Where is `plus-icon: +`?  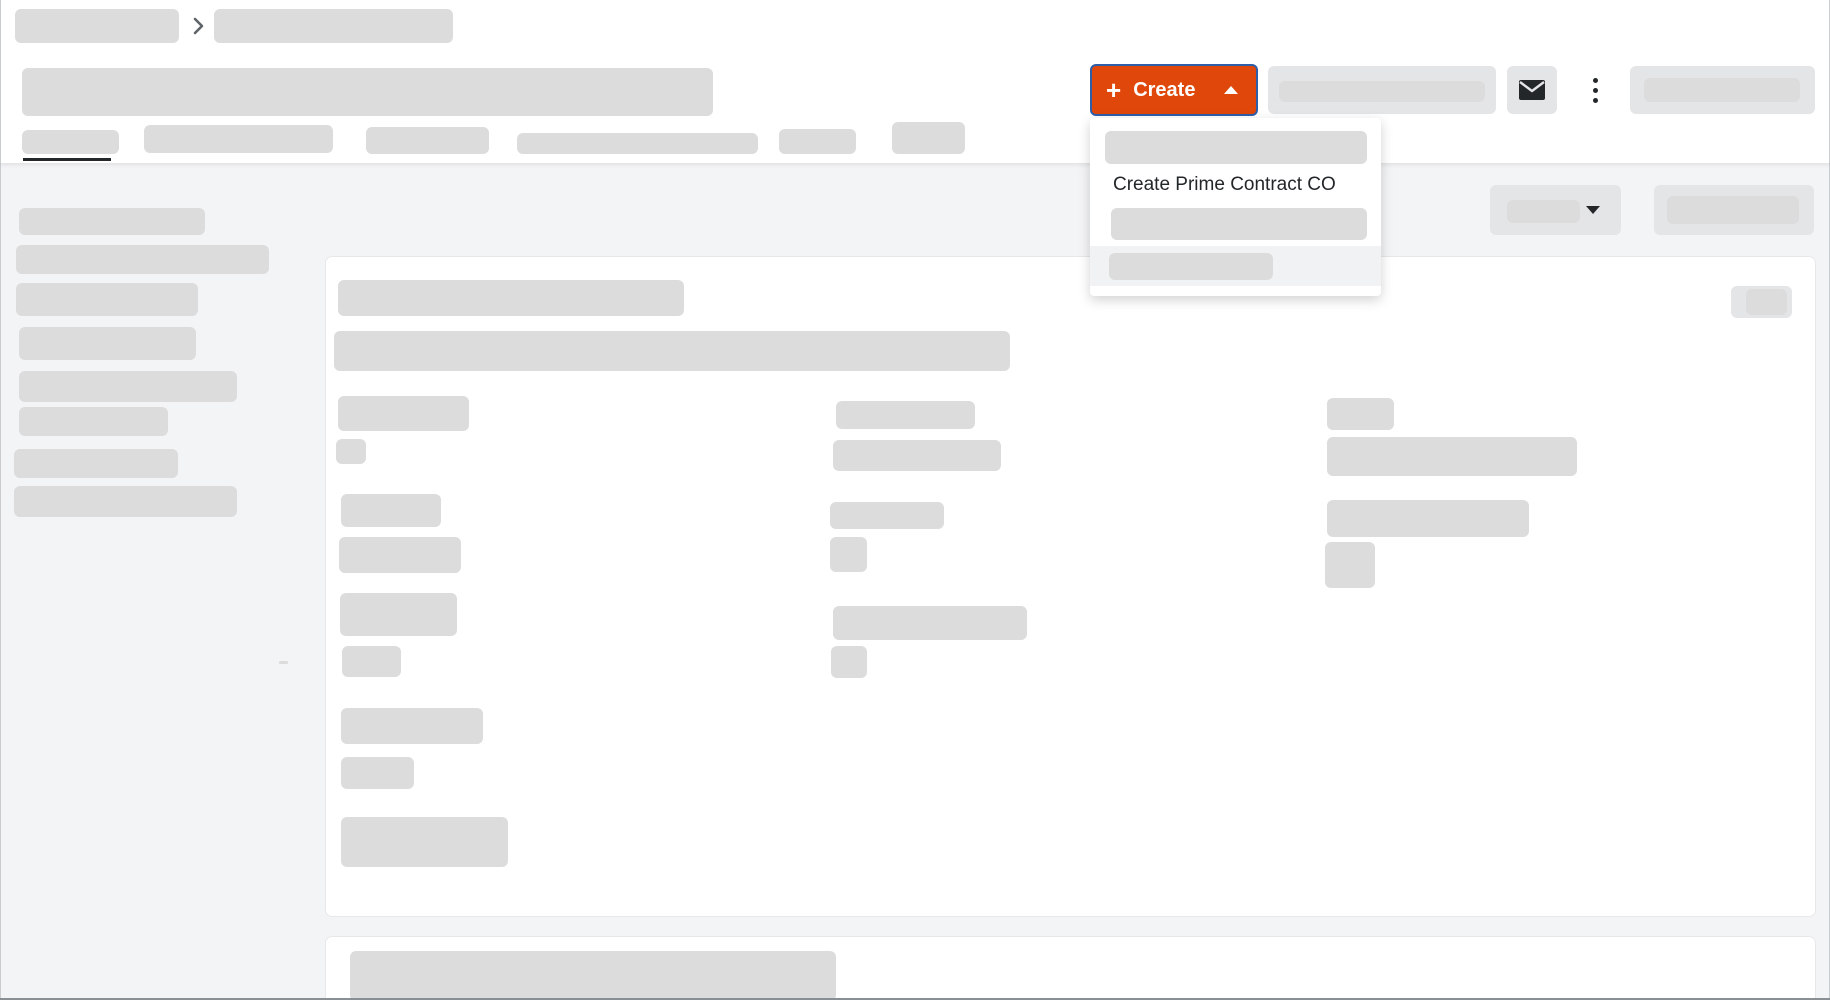
plus-icon: + is located at coordinates (1114, 90).